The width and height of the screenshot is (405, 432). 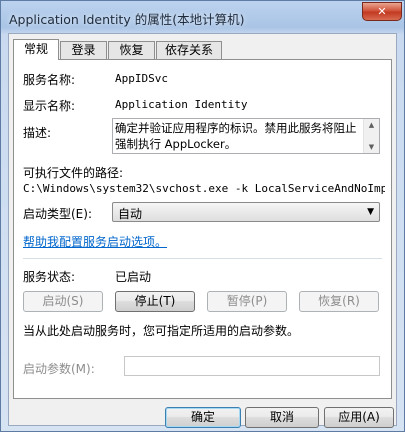 What do you see at coordinates (371, 136) in the screenshot?
I see `description-scrollbar: ▲ ▼` at bounding box center [371, 136].